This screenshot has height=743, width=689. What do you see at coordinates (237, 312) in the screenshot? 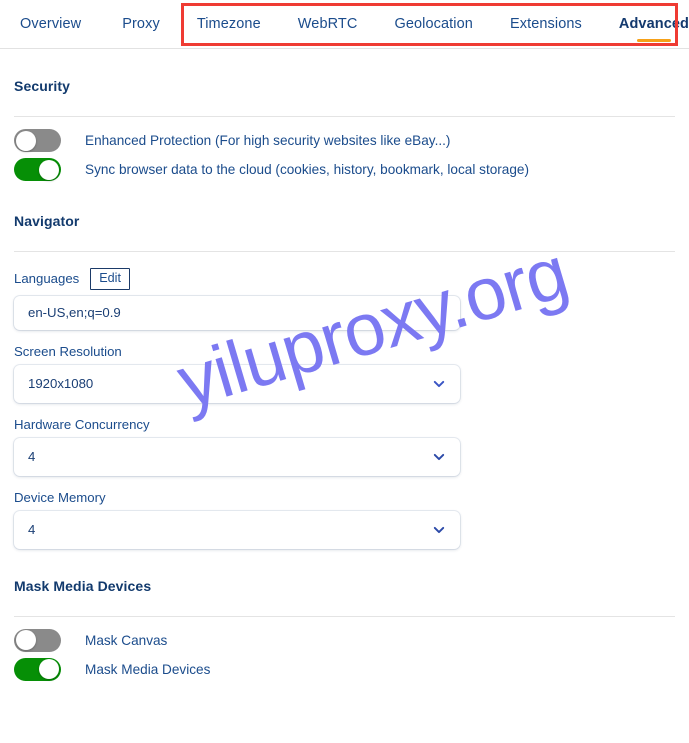
I see `languages-input: en-US,en;q=0.9` at bounding box center [237, 312].